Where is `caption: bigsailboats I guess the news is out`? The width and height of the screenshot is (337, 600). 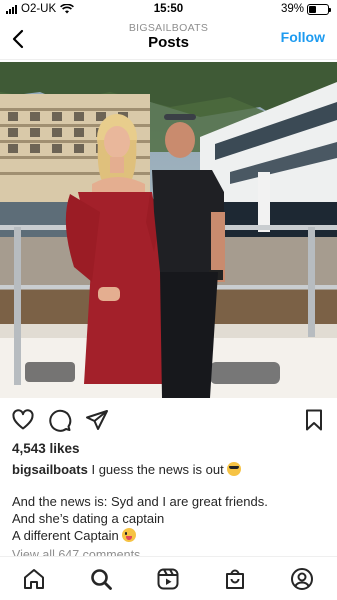 caption: bigsailboats I guess the news is out is located at coordinates (169, 470).